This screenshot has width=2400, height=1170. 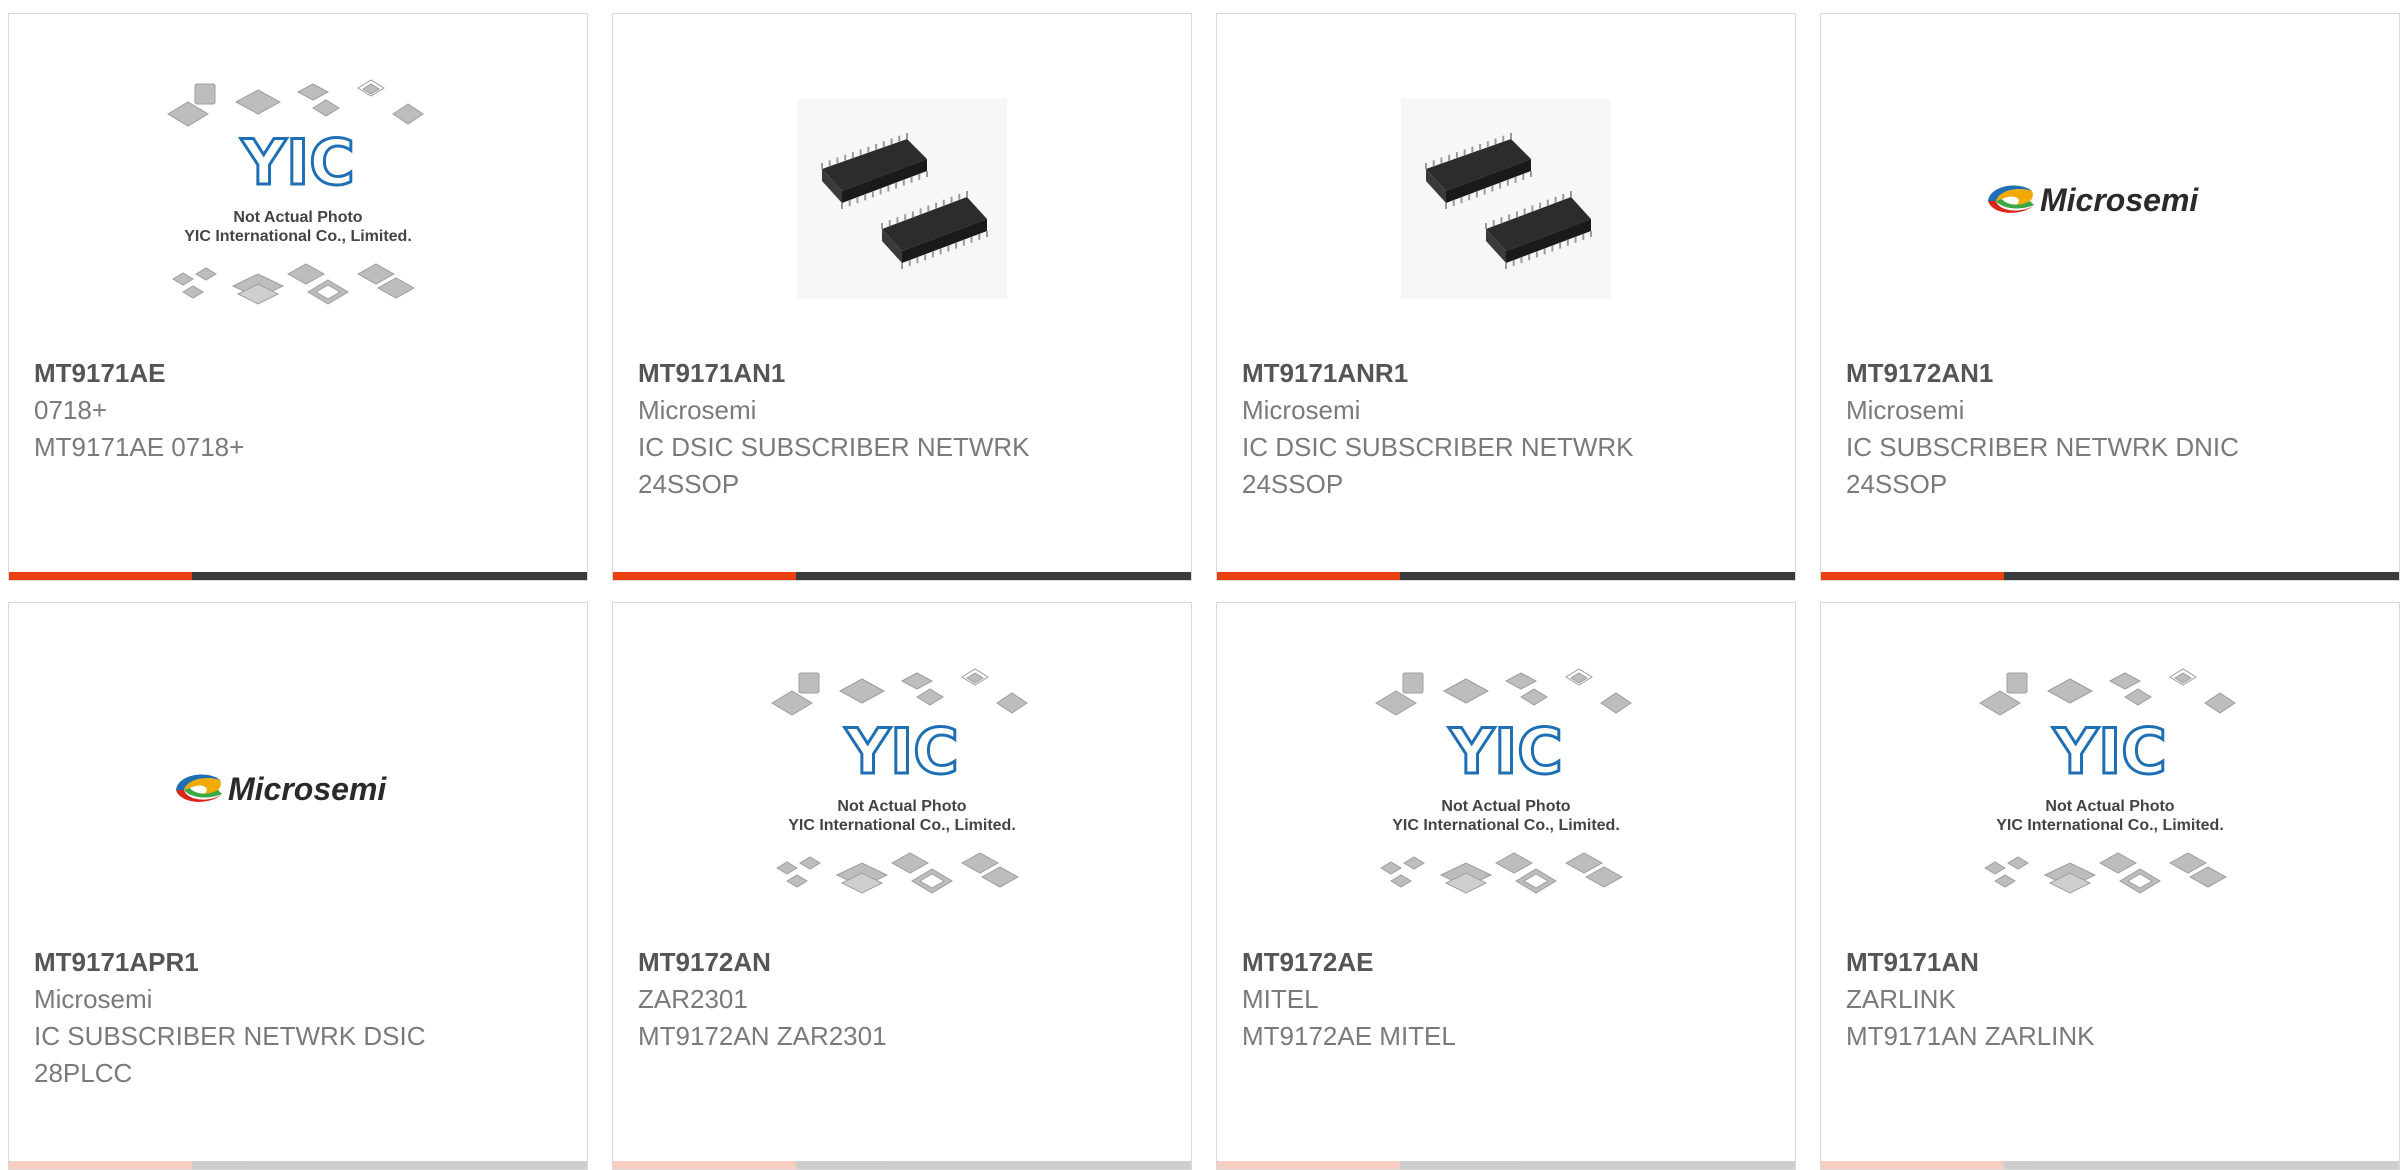 What do you see at coordinates (139, 447) in the screenshot?
I see `description: MT9171AE 0718+` at bounding box center [139, 447].